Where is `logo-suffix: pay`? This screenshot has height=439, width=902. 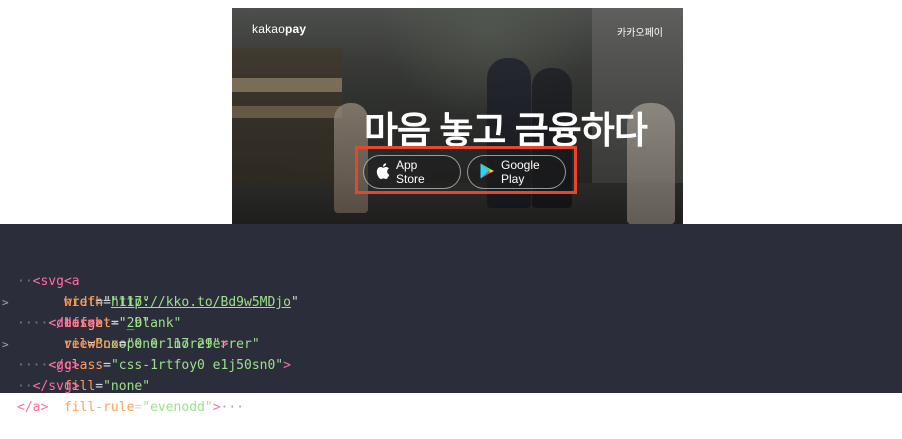 logo-suffix: pay is located at coordinates (296, 29).